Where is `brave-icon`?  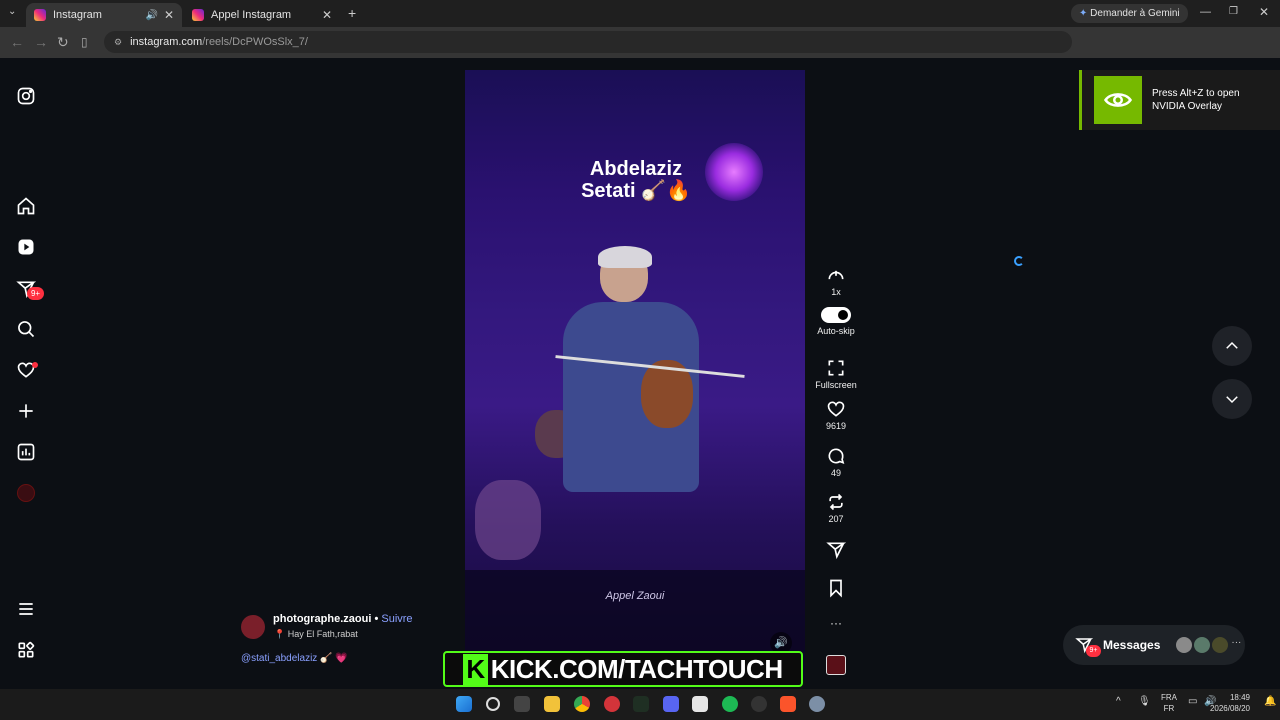
brave-icon is located at coordinates (788, 704).